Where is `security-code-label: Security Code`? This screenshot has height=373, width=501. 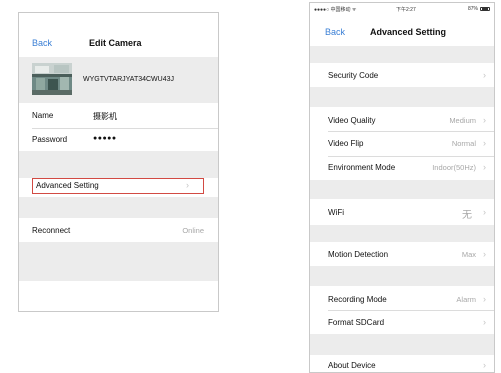 security-code-label: Security Code is located at coordinates (353, 75).